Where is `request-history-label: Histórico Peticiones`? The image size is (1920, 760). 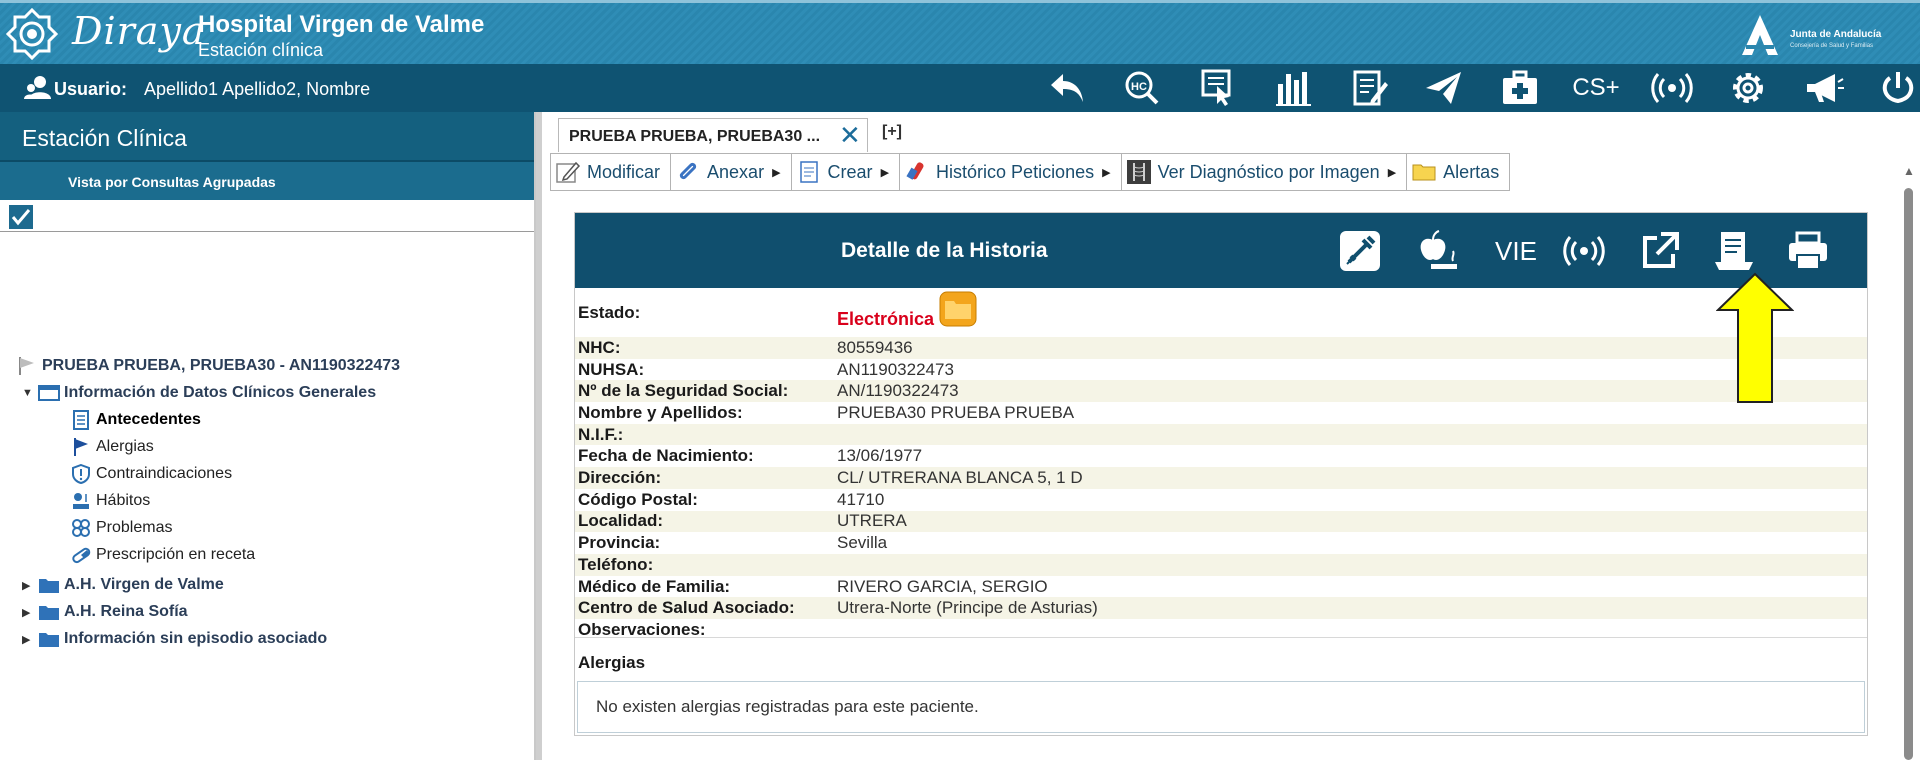
request-history-label: Histórico Peticiones is located at coordinates (1015, 171).